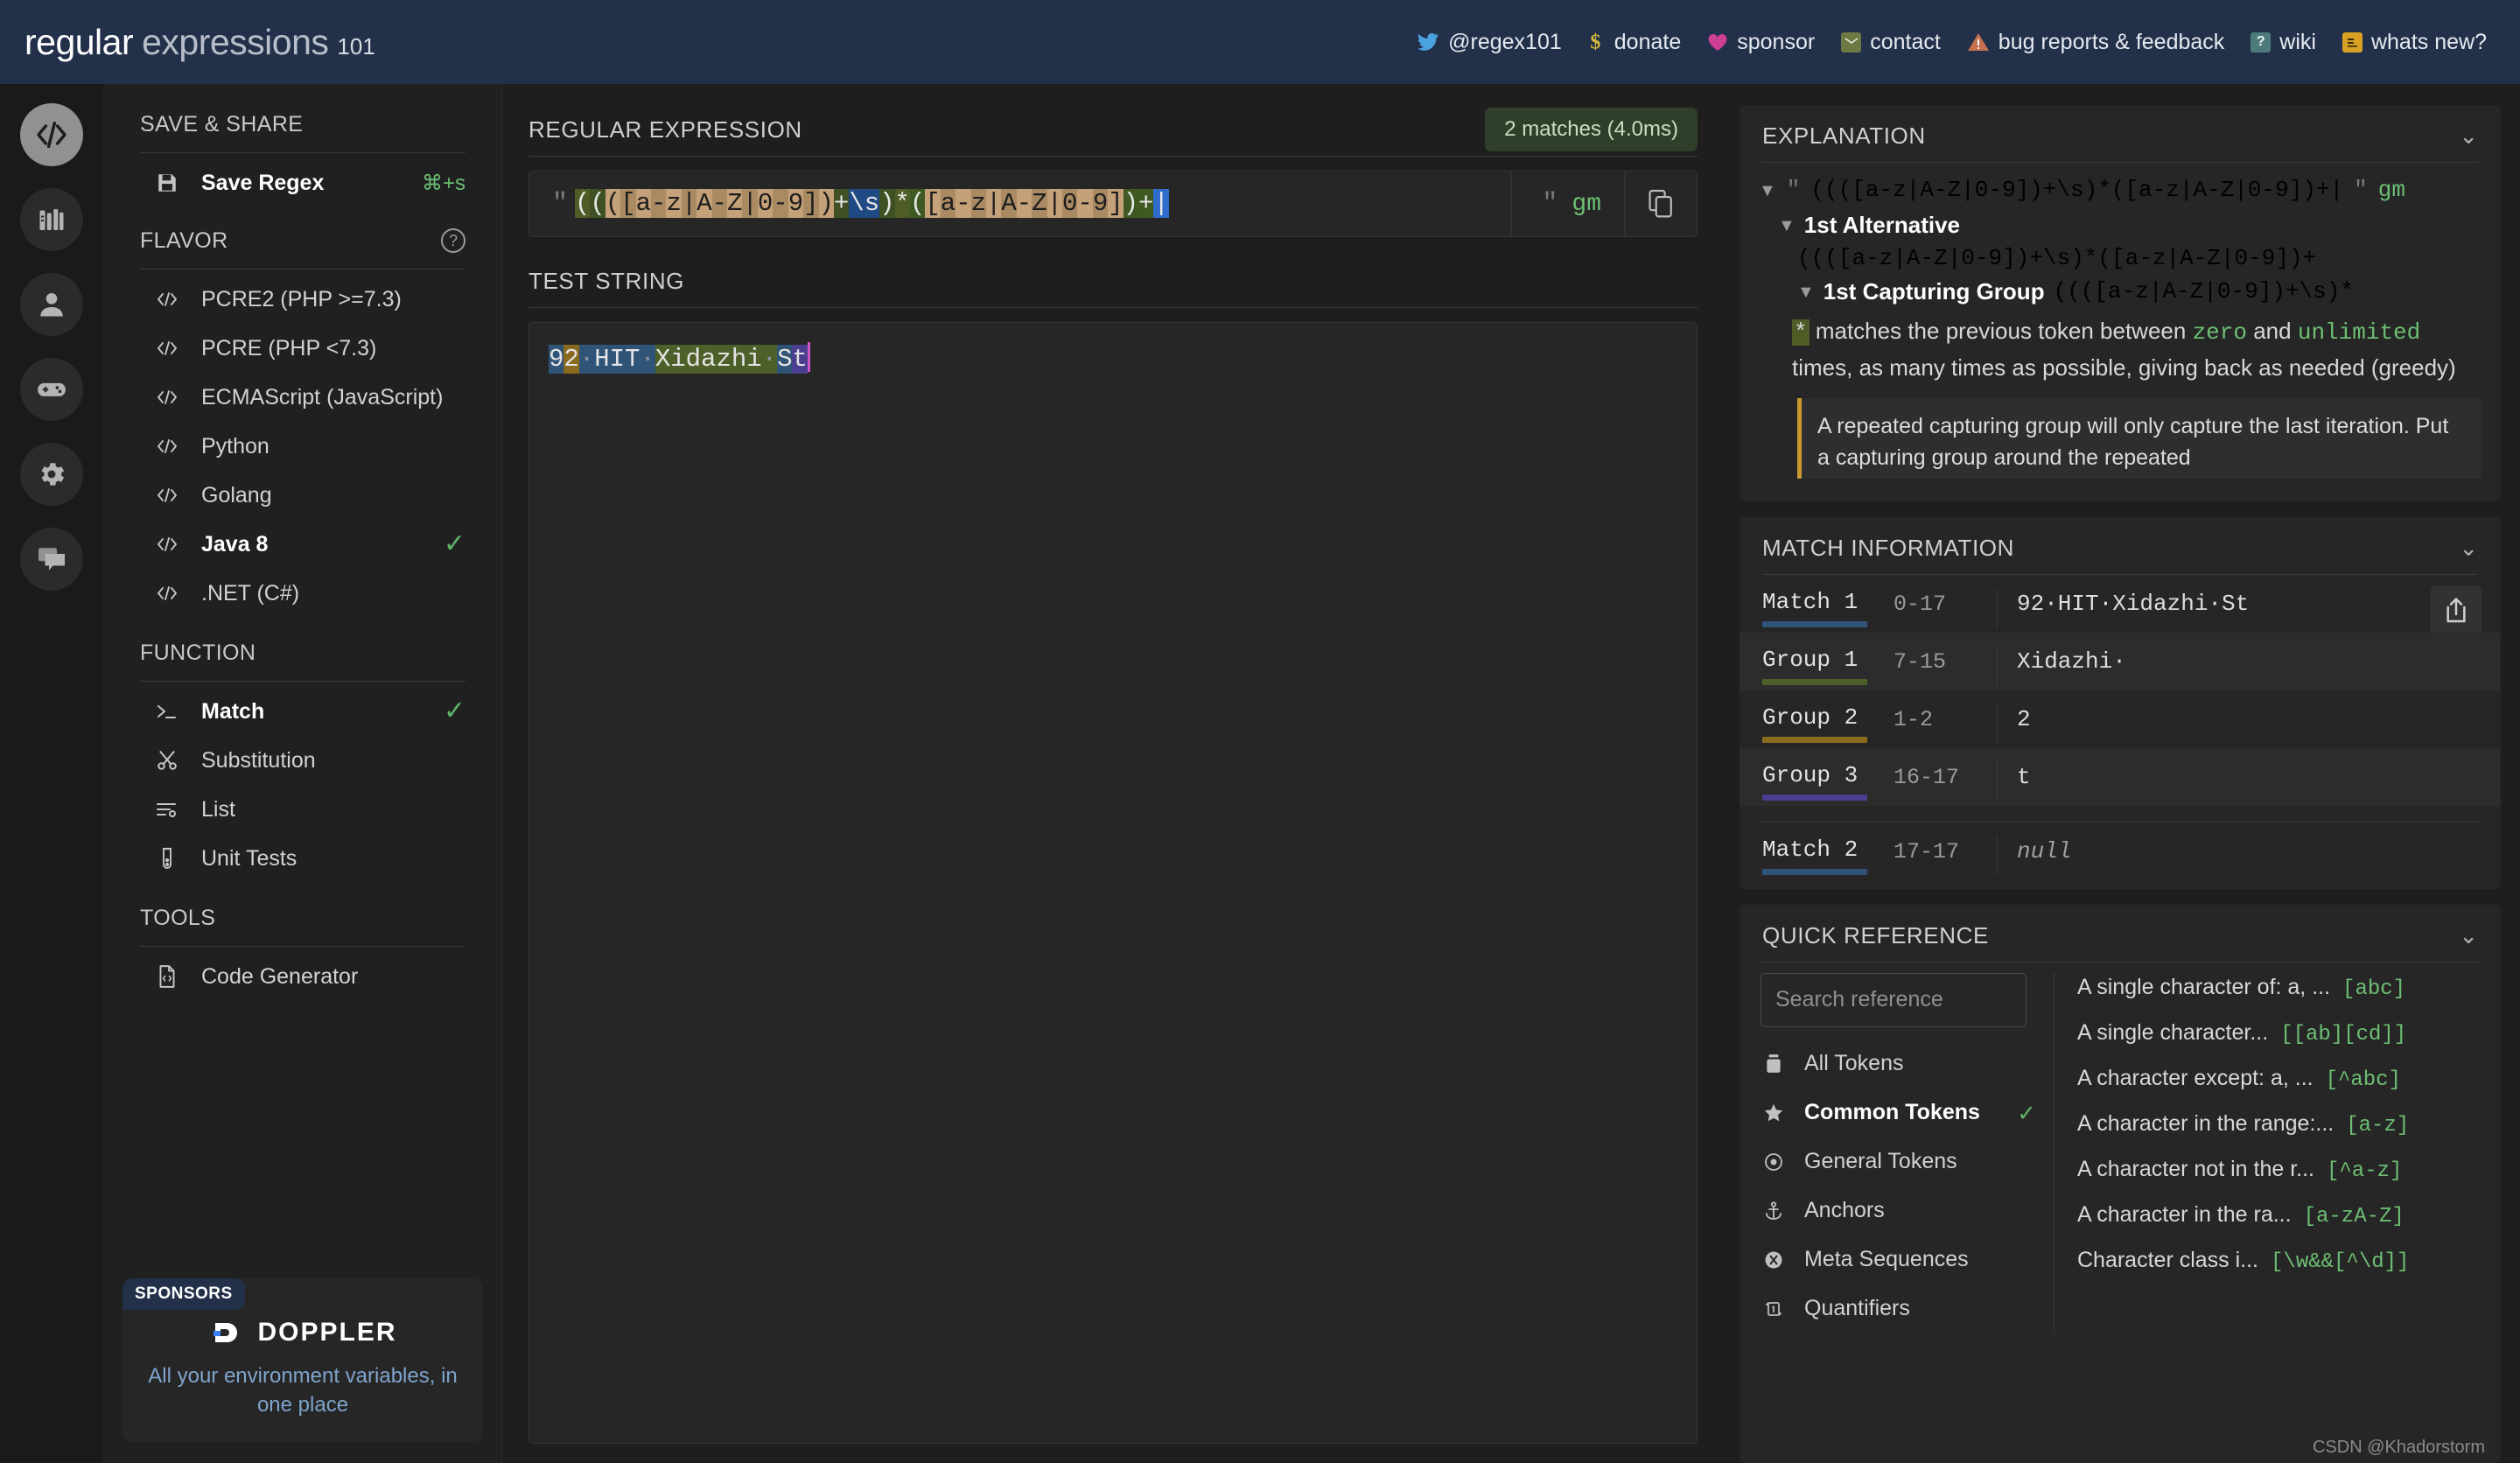  Describe the element at coordinates (679, 358) in the screenshot. I see `test-string-content: 92·HIT·Xidazhi·St` at that location.